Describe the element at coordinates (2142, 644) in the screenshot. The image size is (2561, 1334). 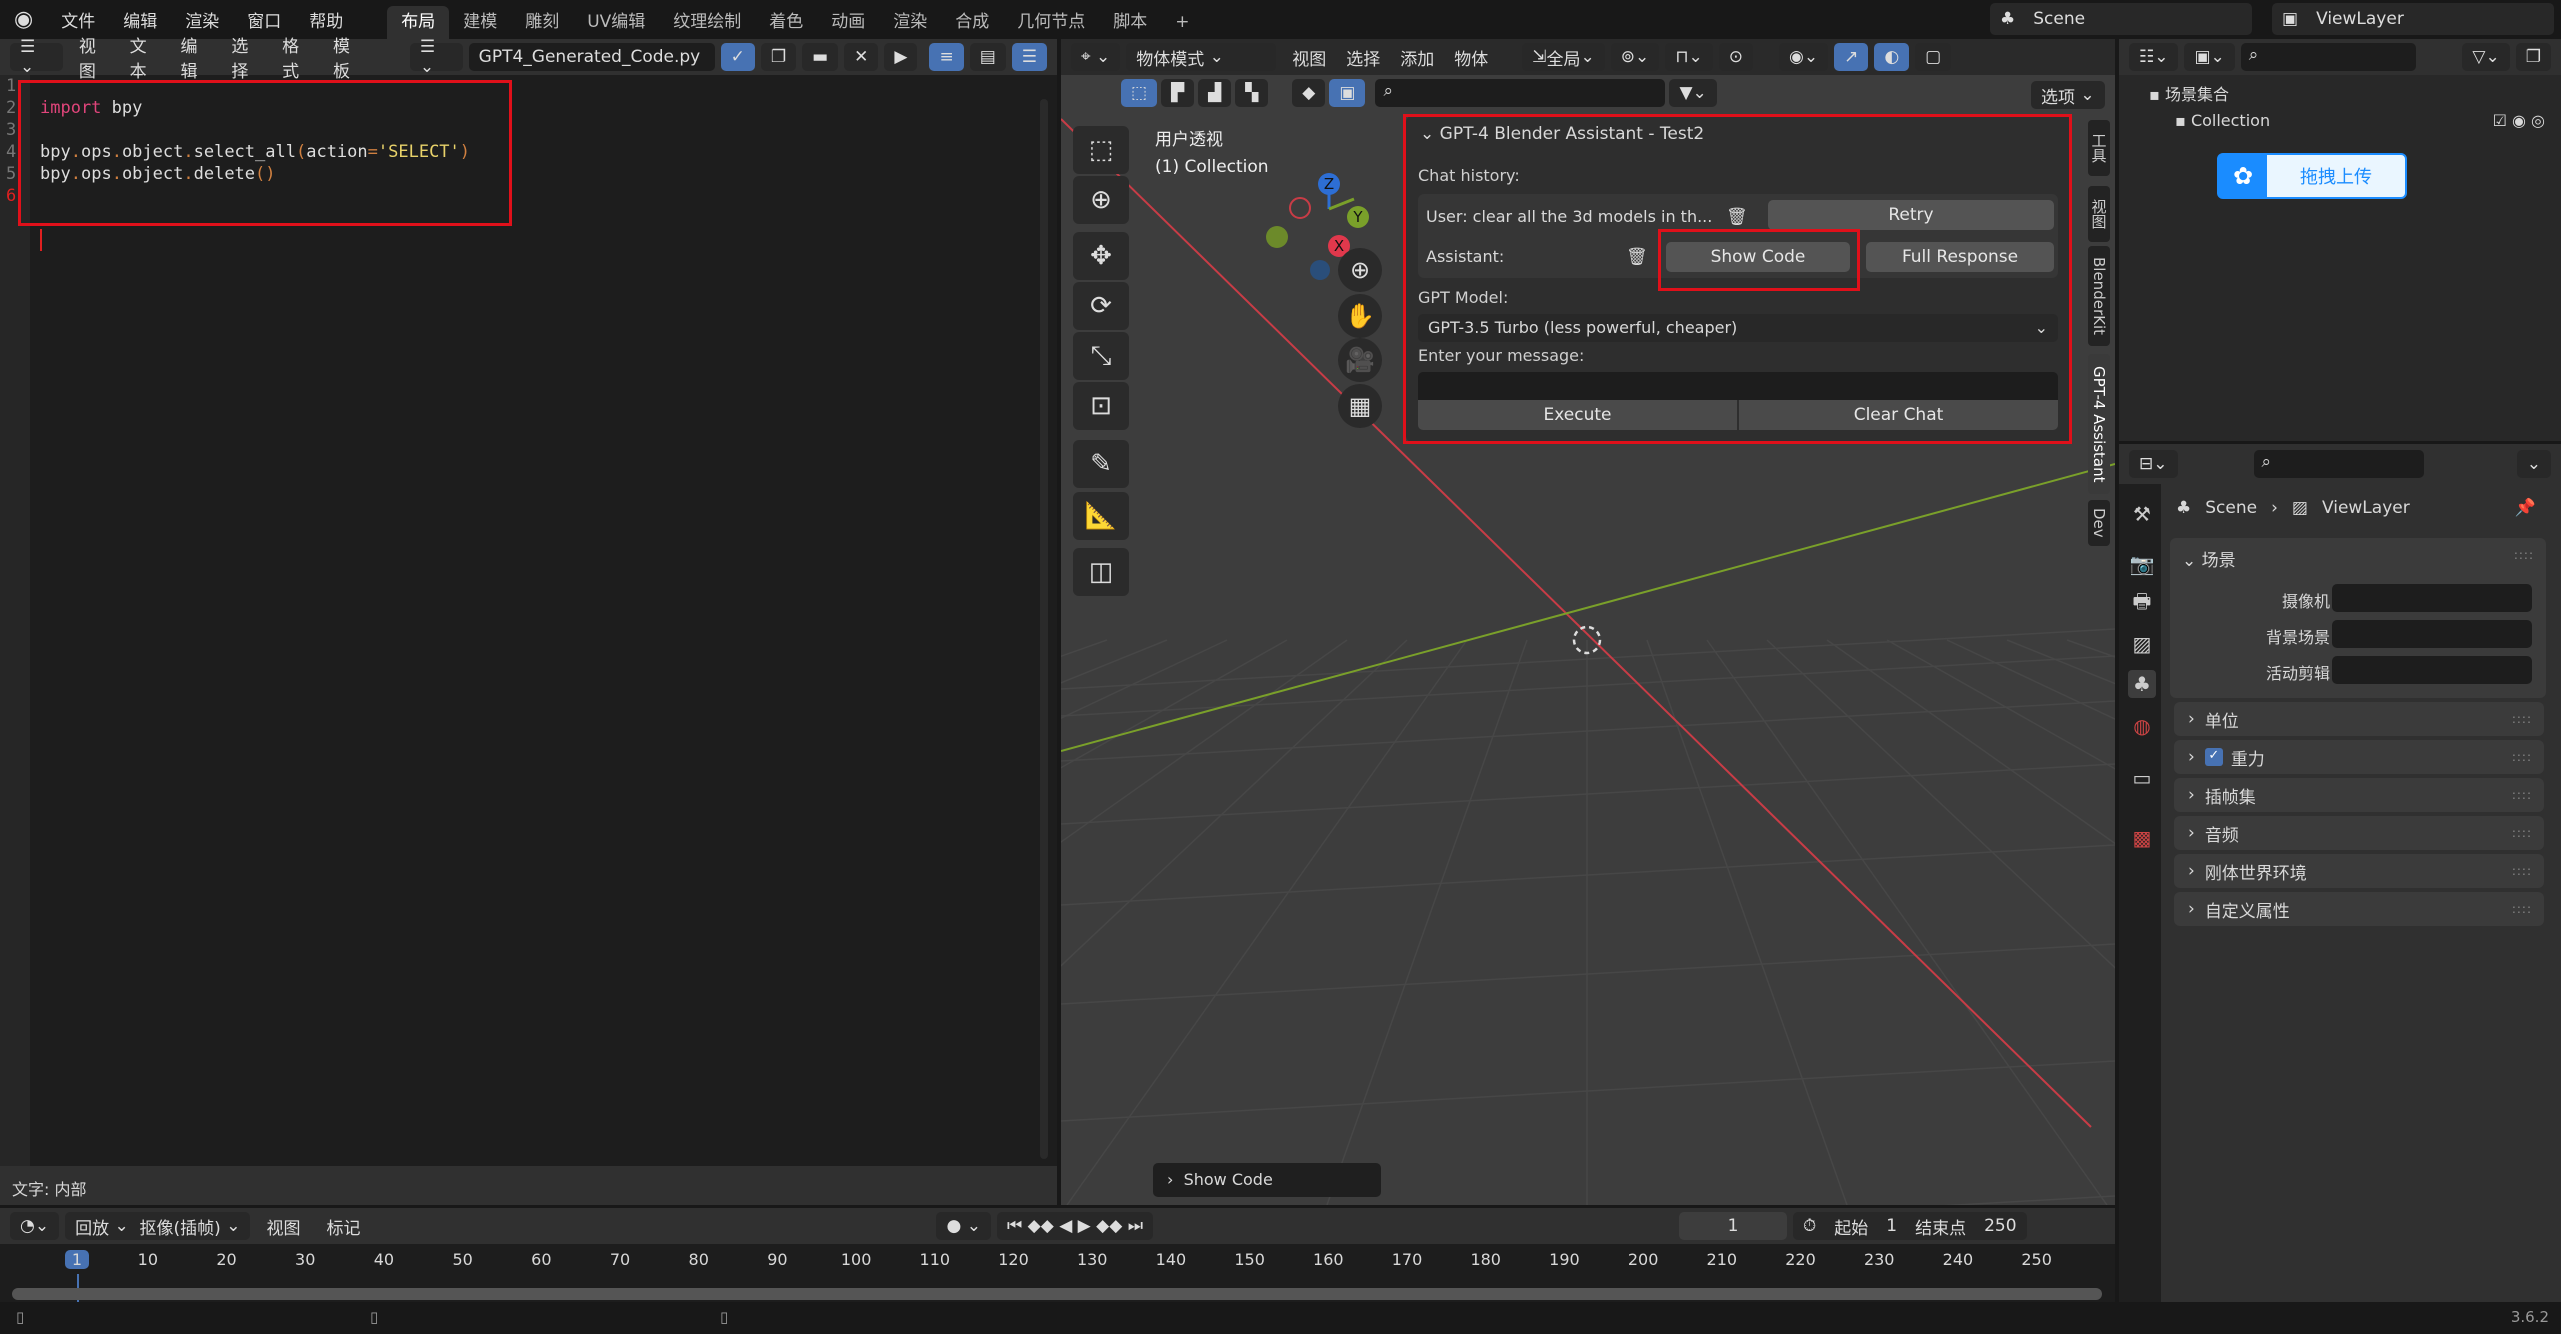
I see `view-layer-tab-icon: ▨` at that location.